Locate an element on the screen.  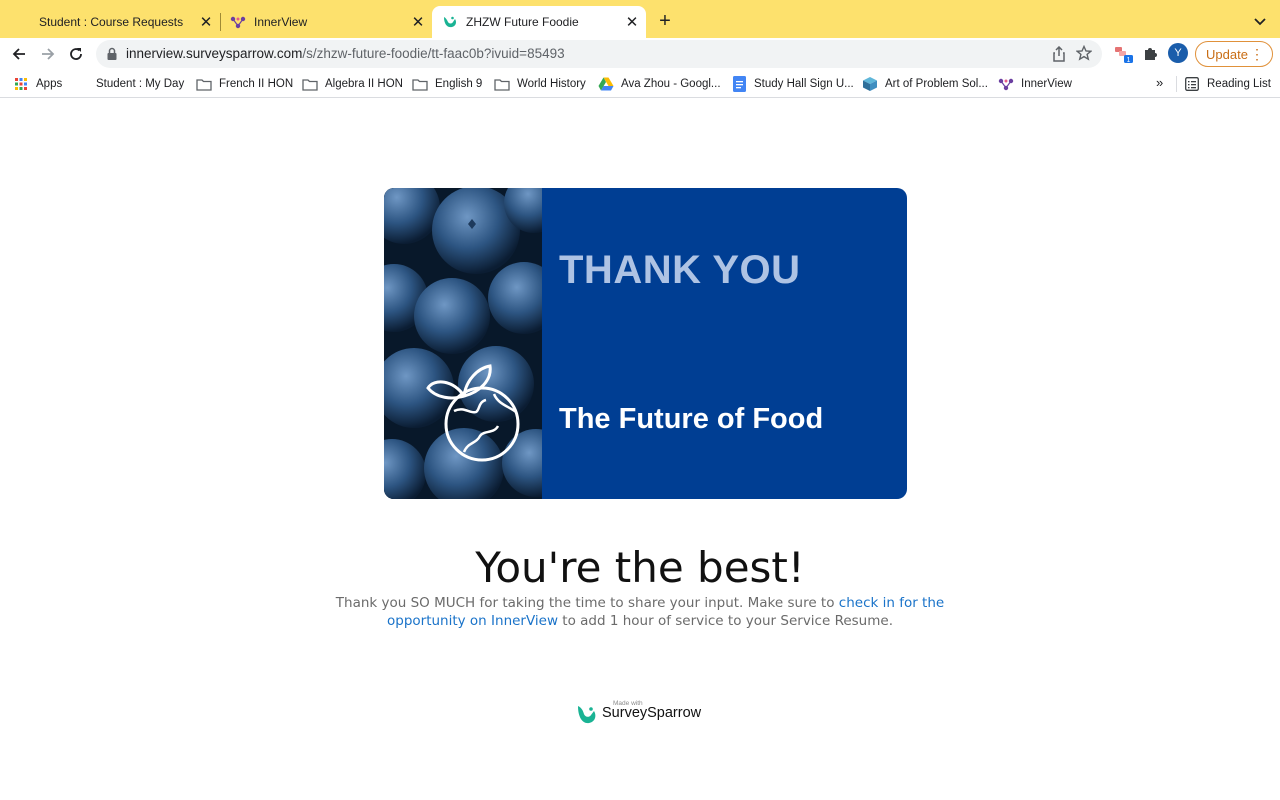
aops-icon is located at coordinates (870, 84).